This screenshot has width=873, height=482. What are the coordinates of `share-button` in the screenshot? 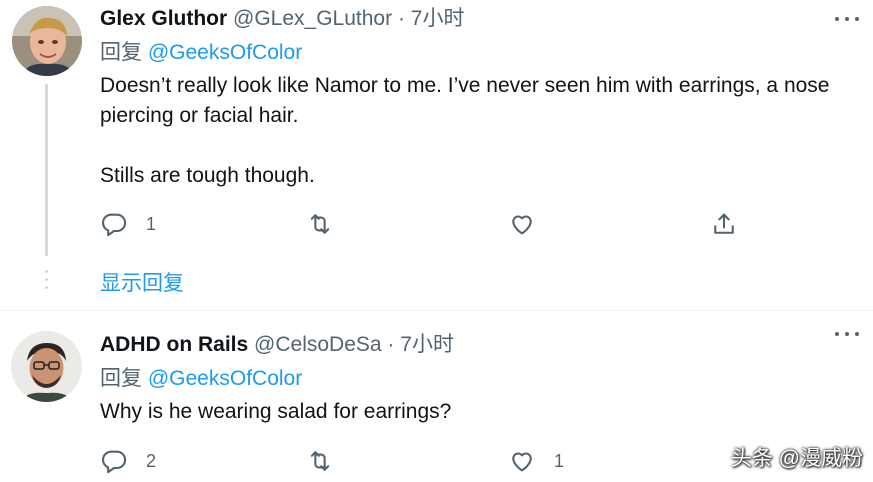 It's located at (724, 224).